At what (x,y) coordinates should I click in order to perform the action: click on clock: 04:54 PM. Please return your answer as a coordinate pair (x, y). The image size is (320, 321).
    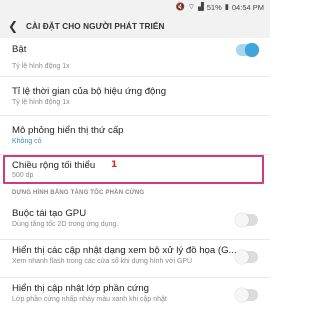
    Looking at the image, I should click on (247, 7).